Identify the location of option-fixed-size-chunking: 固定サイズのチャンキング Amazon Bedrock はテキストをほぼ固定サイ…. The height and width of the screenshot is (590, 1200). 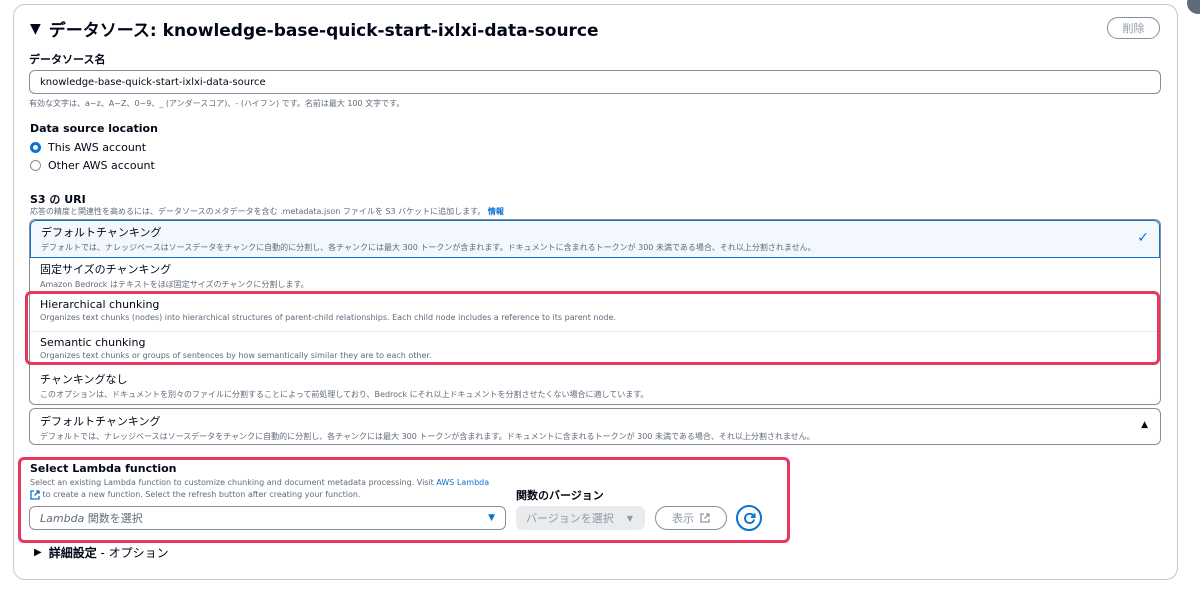
(595, 275).